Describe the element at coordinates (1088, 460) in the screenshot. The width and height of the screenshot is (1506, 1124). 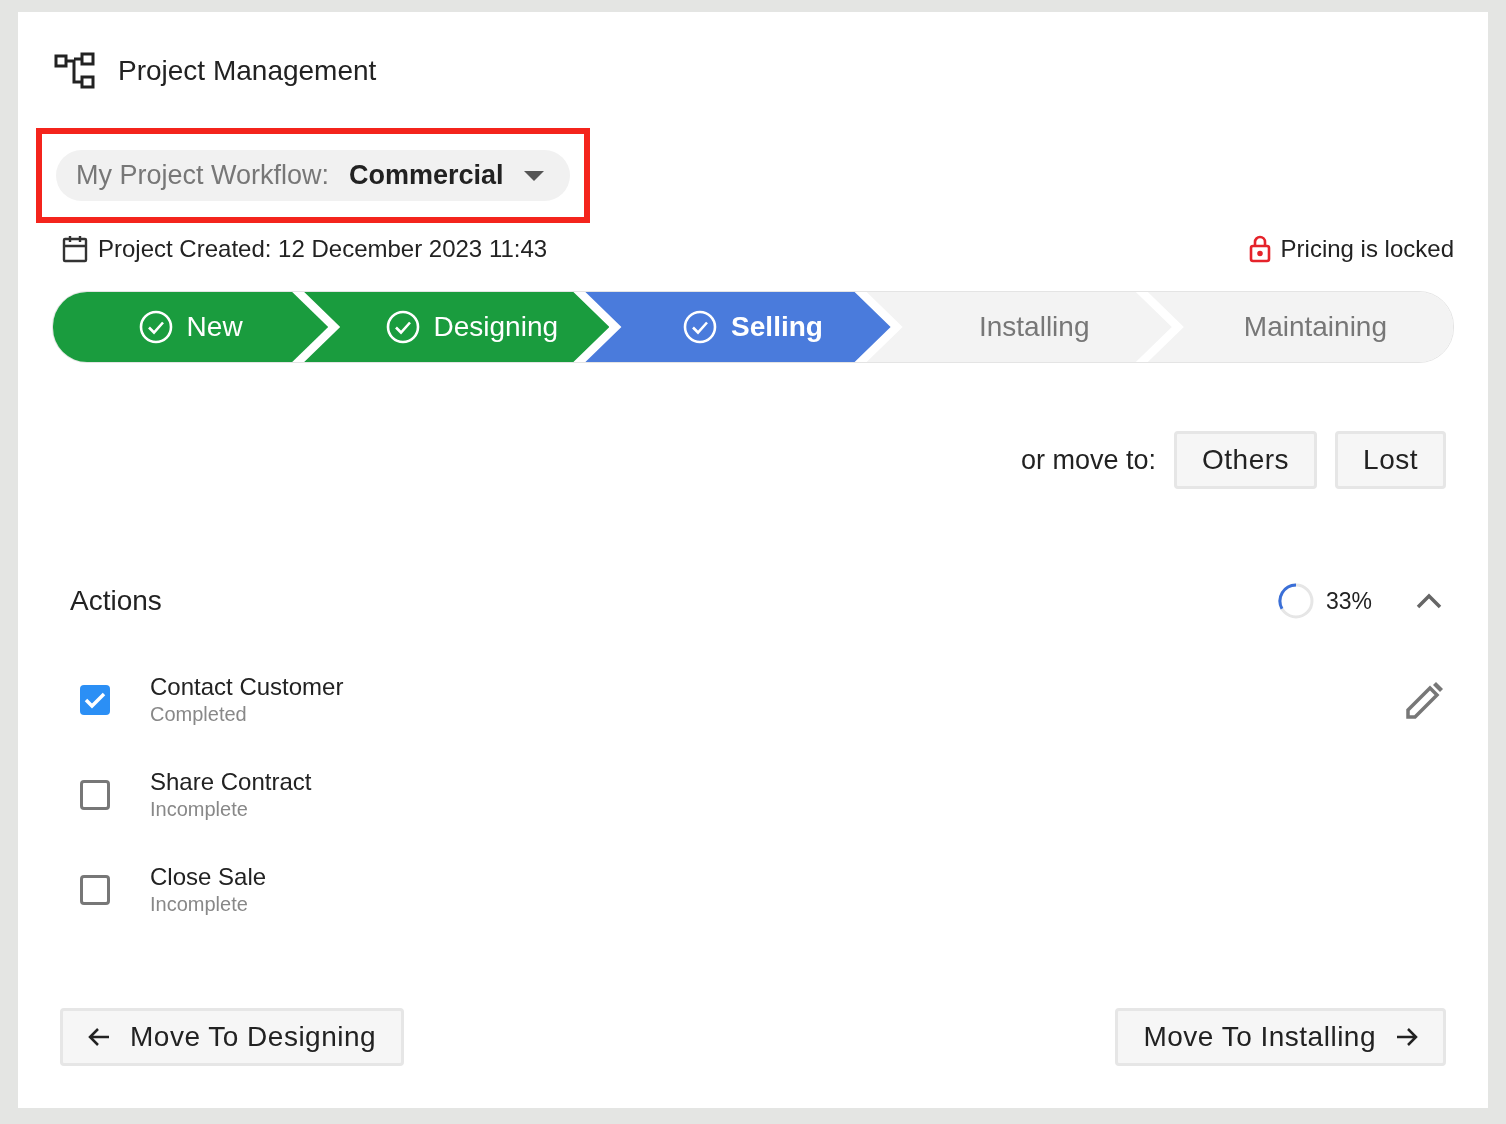
I see `move-to-label: or move to:` at that location.